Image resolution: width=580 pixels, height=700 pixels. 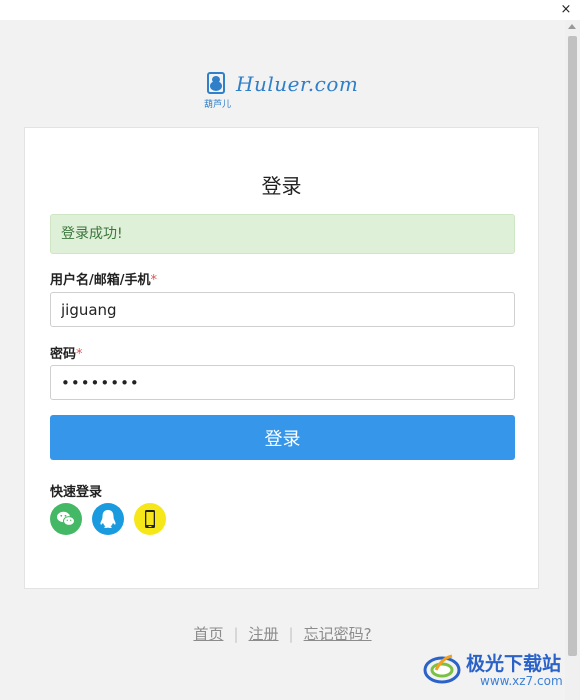 I want to click on xz7-watermark: 极光下载站 www.xz7.com, so click(x=498, y=670).